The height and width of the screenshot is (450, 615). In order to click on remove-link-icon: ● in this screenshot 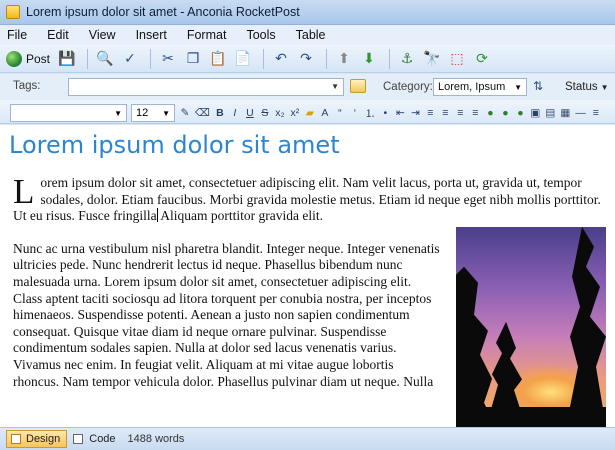, I will do `click(505, 113)`.